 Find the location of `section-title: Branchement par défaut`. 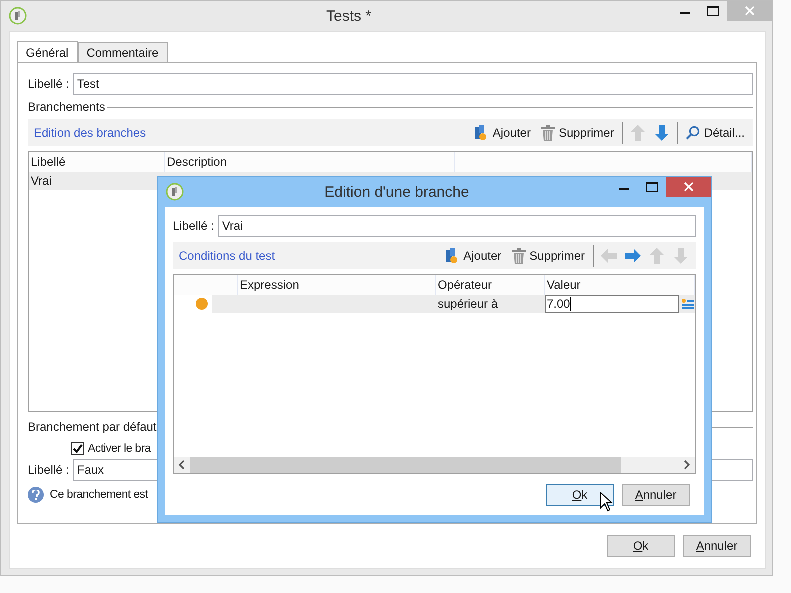

section-title: Branchement par défaut is located at coordinates (92, 427).